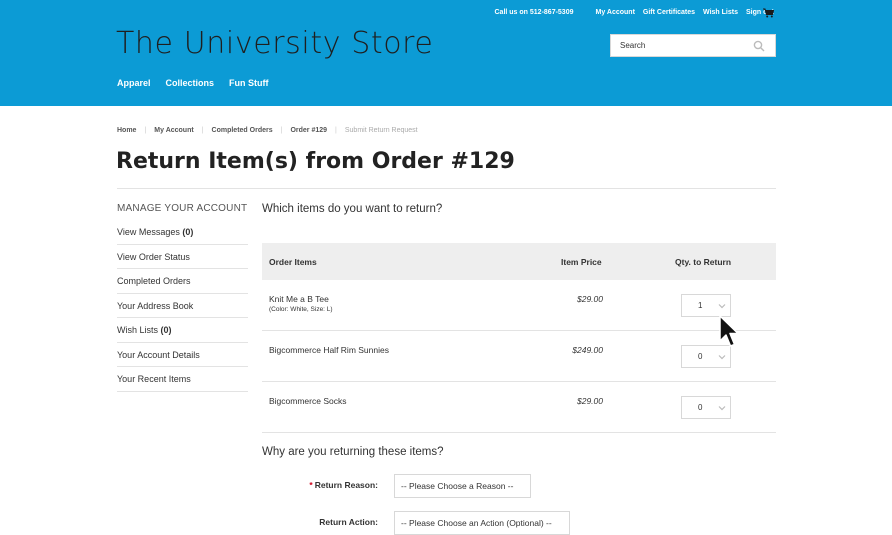 The image size is (892, 535). What do you see at coordinates (155, 305) in the screenshot?
I see `sidebar-item-label: Your Address Book` at bounding box center [155, 305].